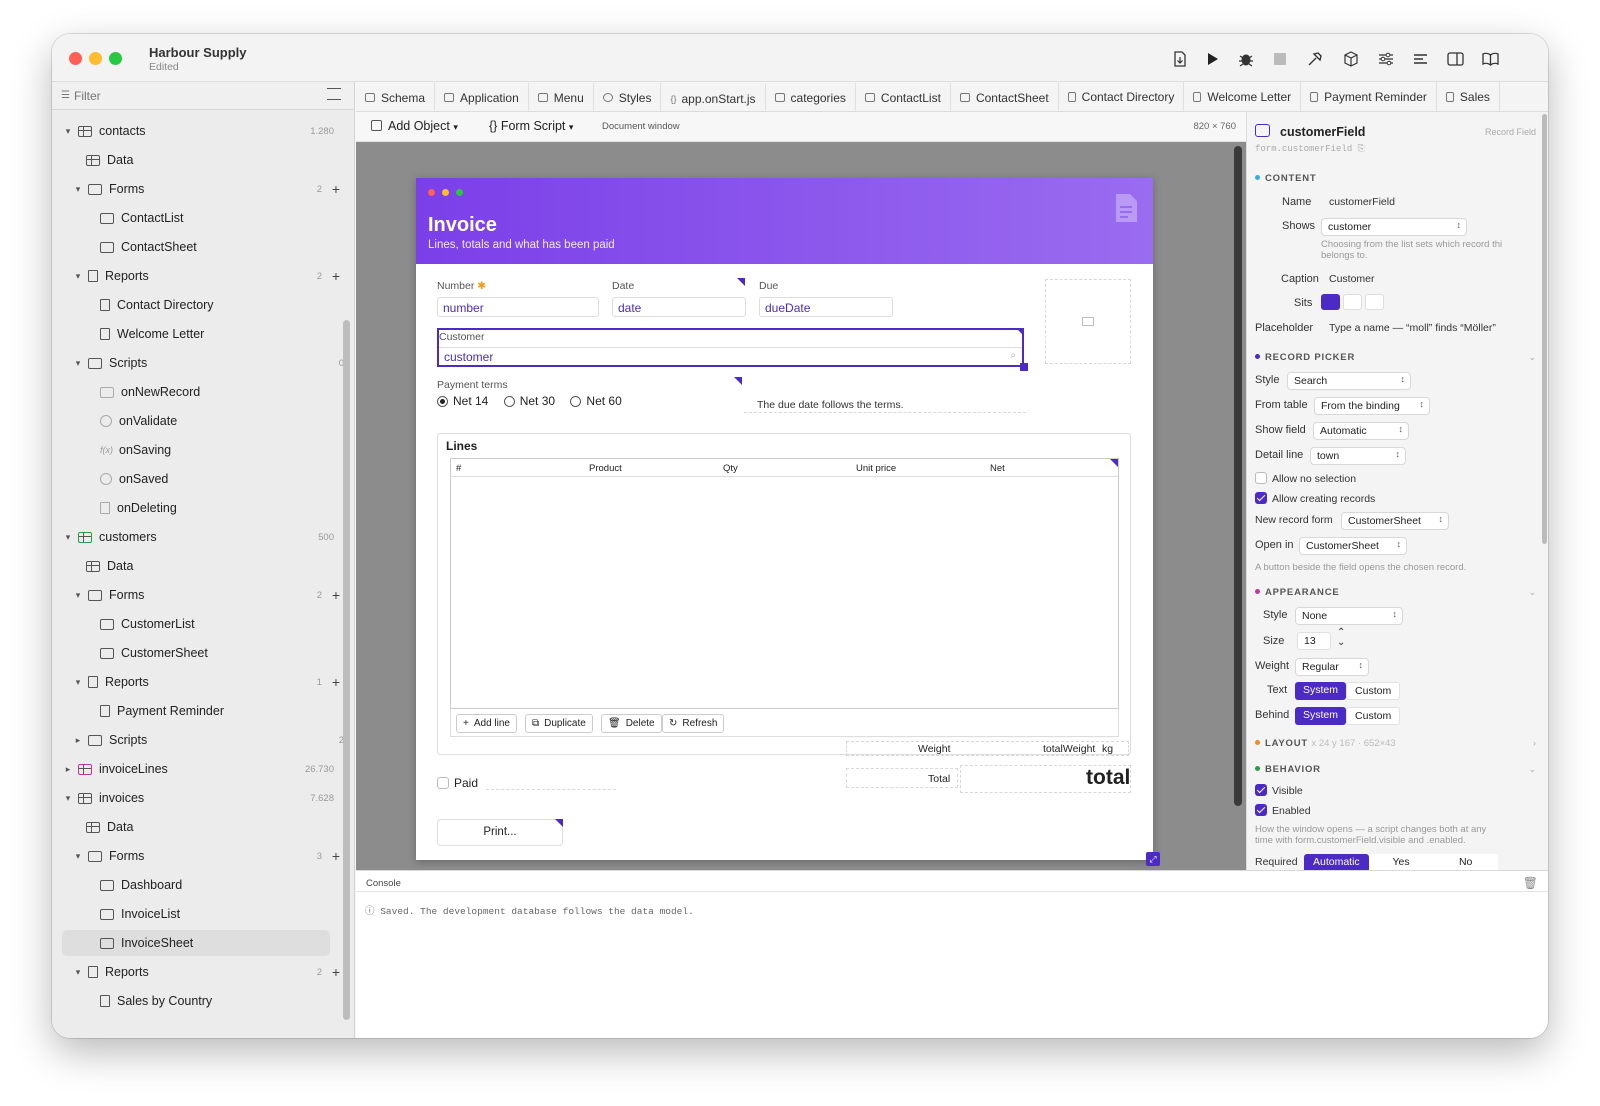  What do you see at coordinates (1361, 149) in the screenshot?
I see `copy-icon: ⎘` at bounding box center [1361, 149].